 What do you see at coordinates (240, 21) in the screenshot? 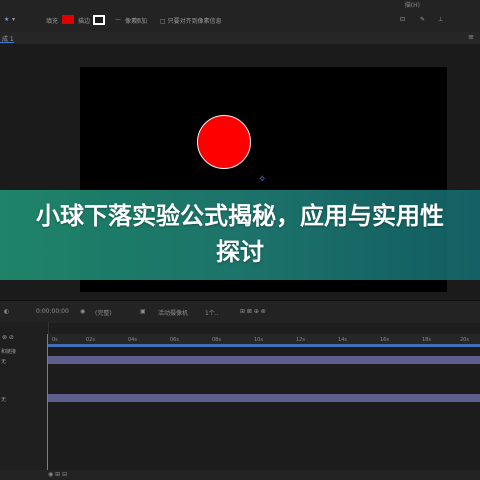
I see `toolbar: ★ ▾ 填充 描边 — 像素 添加 □ 只要对齐到像素信息 ⊡ ✎ ⊥` at bounding box center [240, 21].